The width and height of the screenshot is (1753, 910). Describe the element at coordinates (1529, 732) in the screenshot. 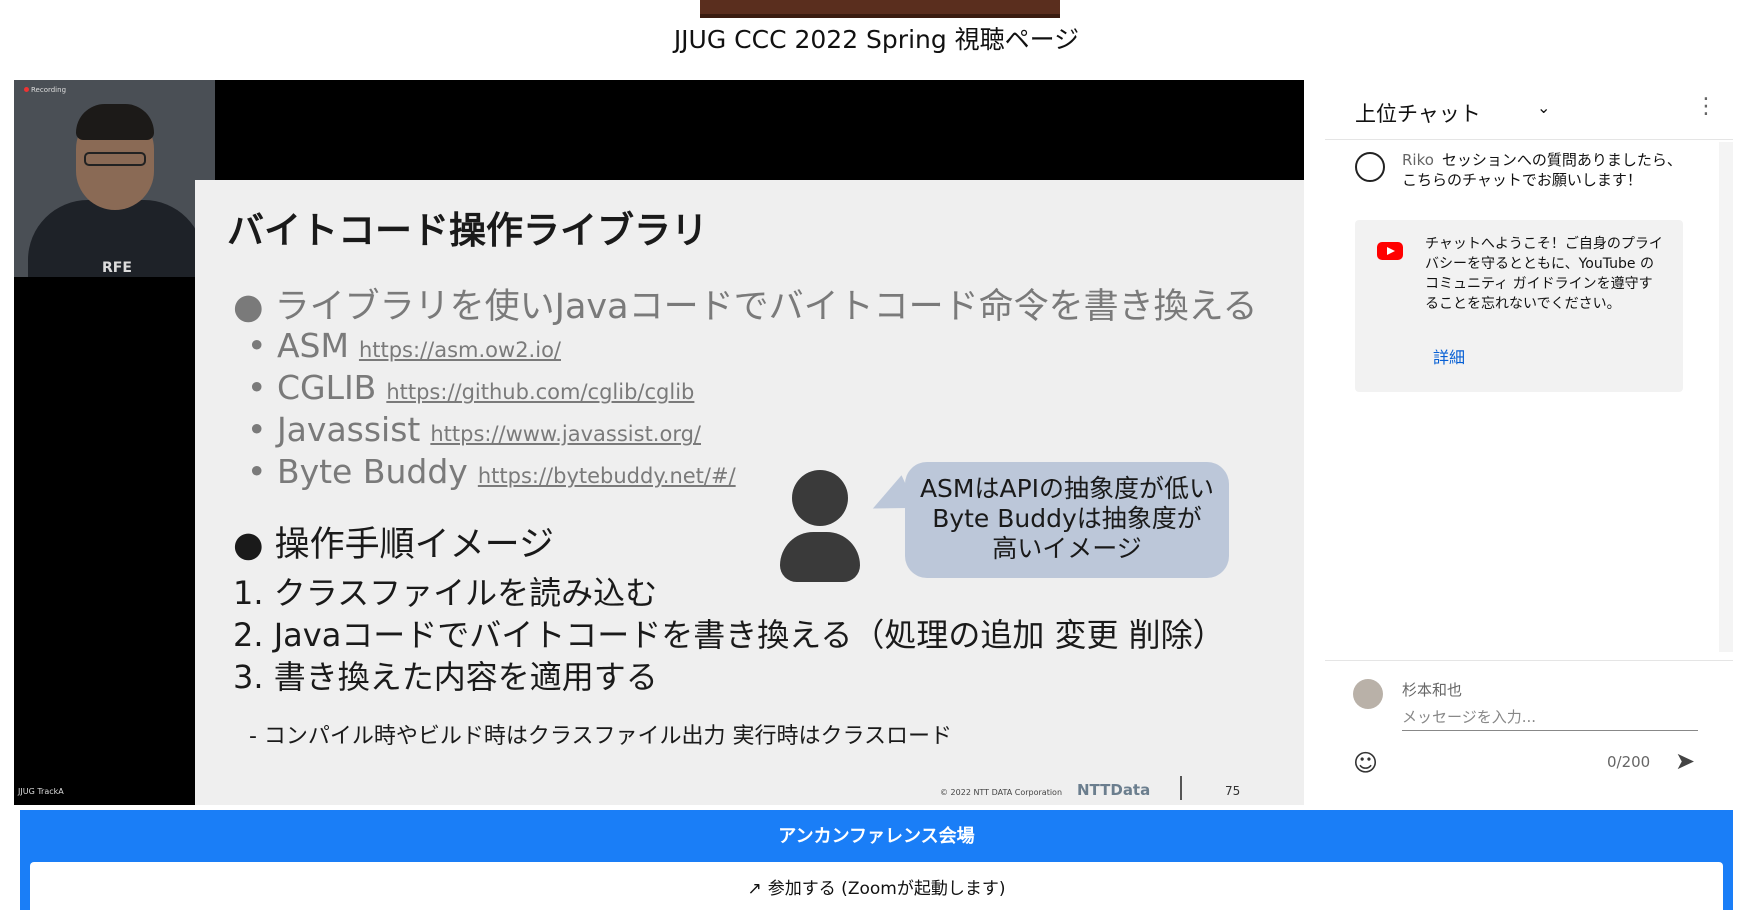

I see `message-composer: 杉本和也 ☺ 0/200 ➤` at that location.